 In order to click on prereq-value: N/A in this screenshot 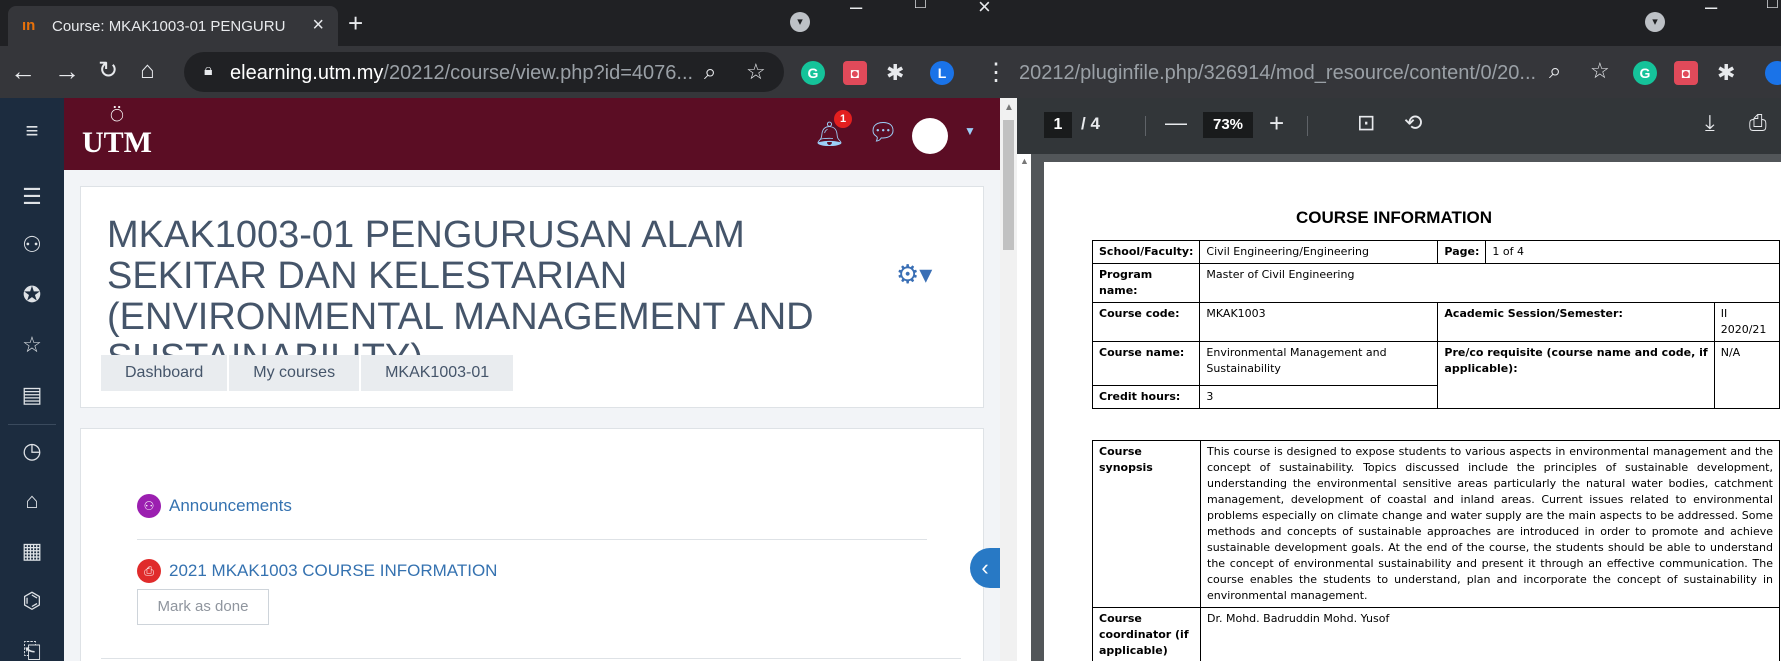, I will do `click(1747, 375)`.